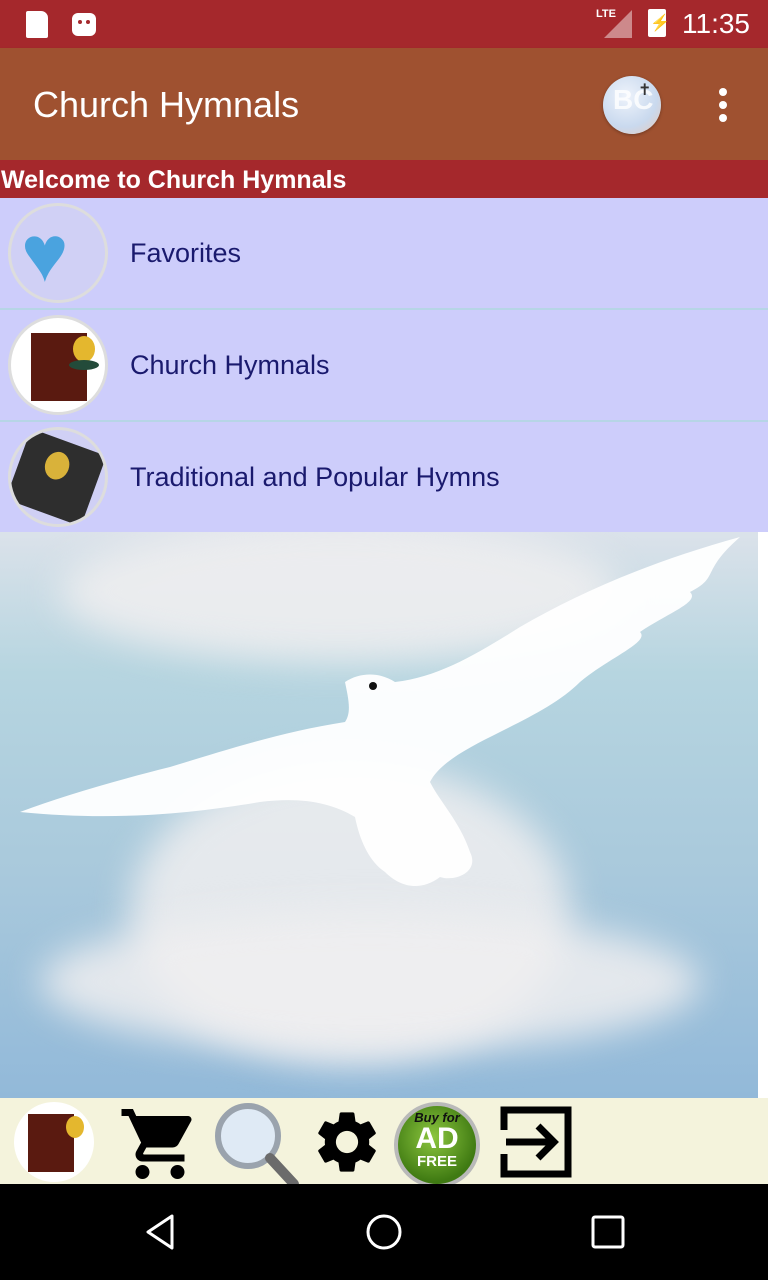 This screenshot has width=768, height=1280. What do you see at coordinates (384, 254) in the screenshot?
I see `menu-item-favorites: ♥ Favorites` at bounding box center [384, 254].